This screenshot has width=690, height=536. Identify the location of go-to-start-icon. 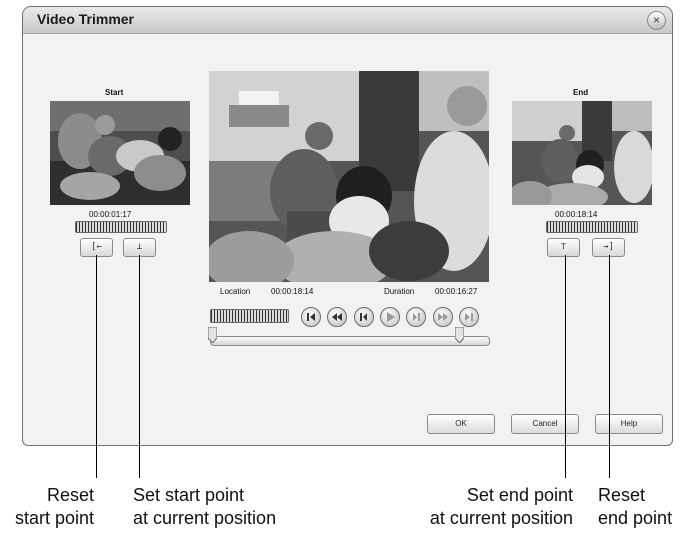
(311, 317).